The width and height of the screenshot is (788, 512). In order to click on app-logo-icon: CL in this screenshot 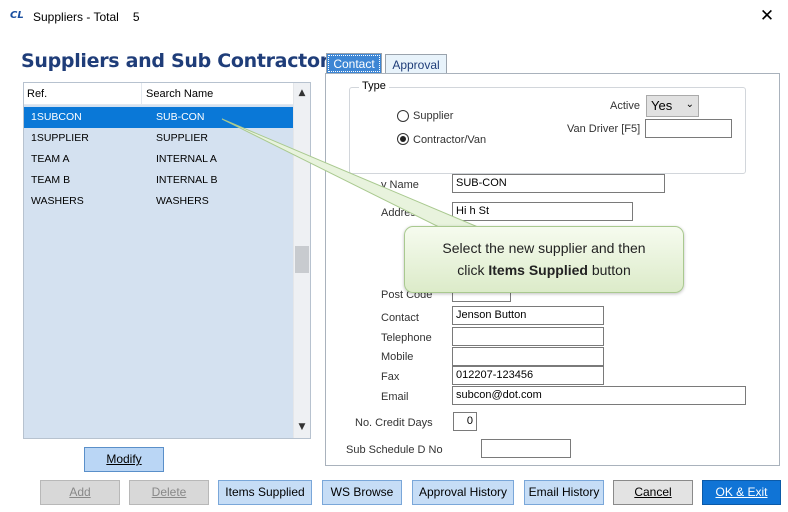, I will do `click(17, 15)`.